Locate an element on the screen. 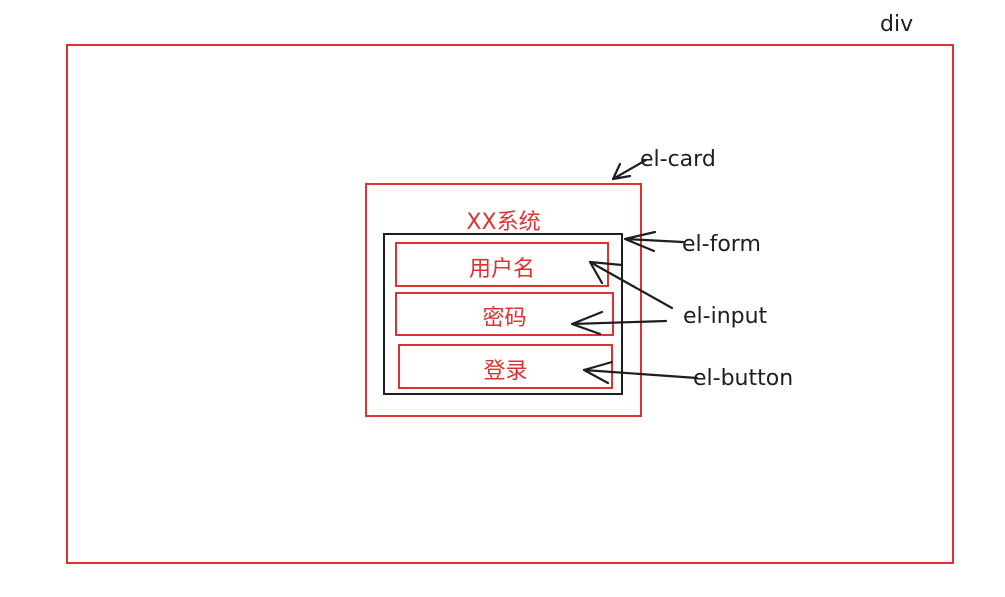  arrow-form is located at coordinates (654, 241).